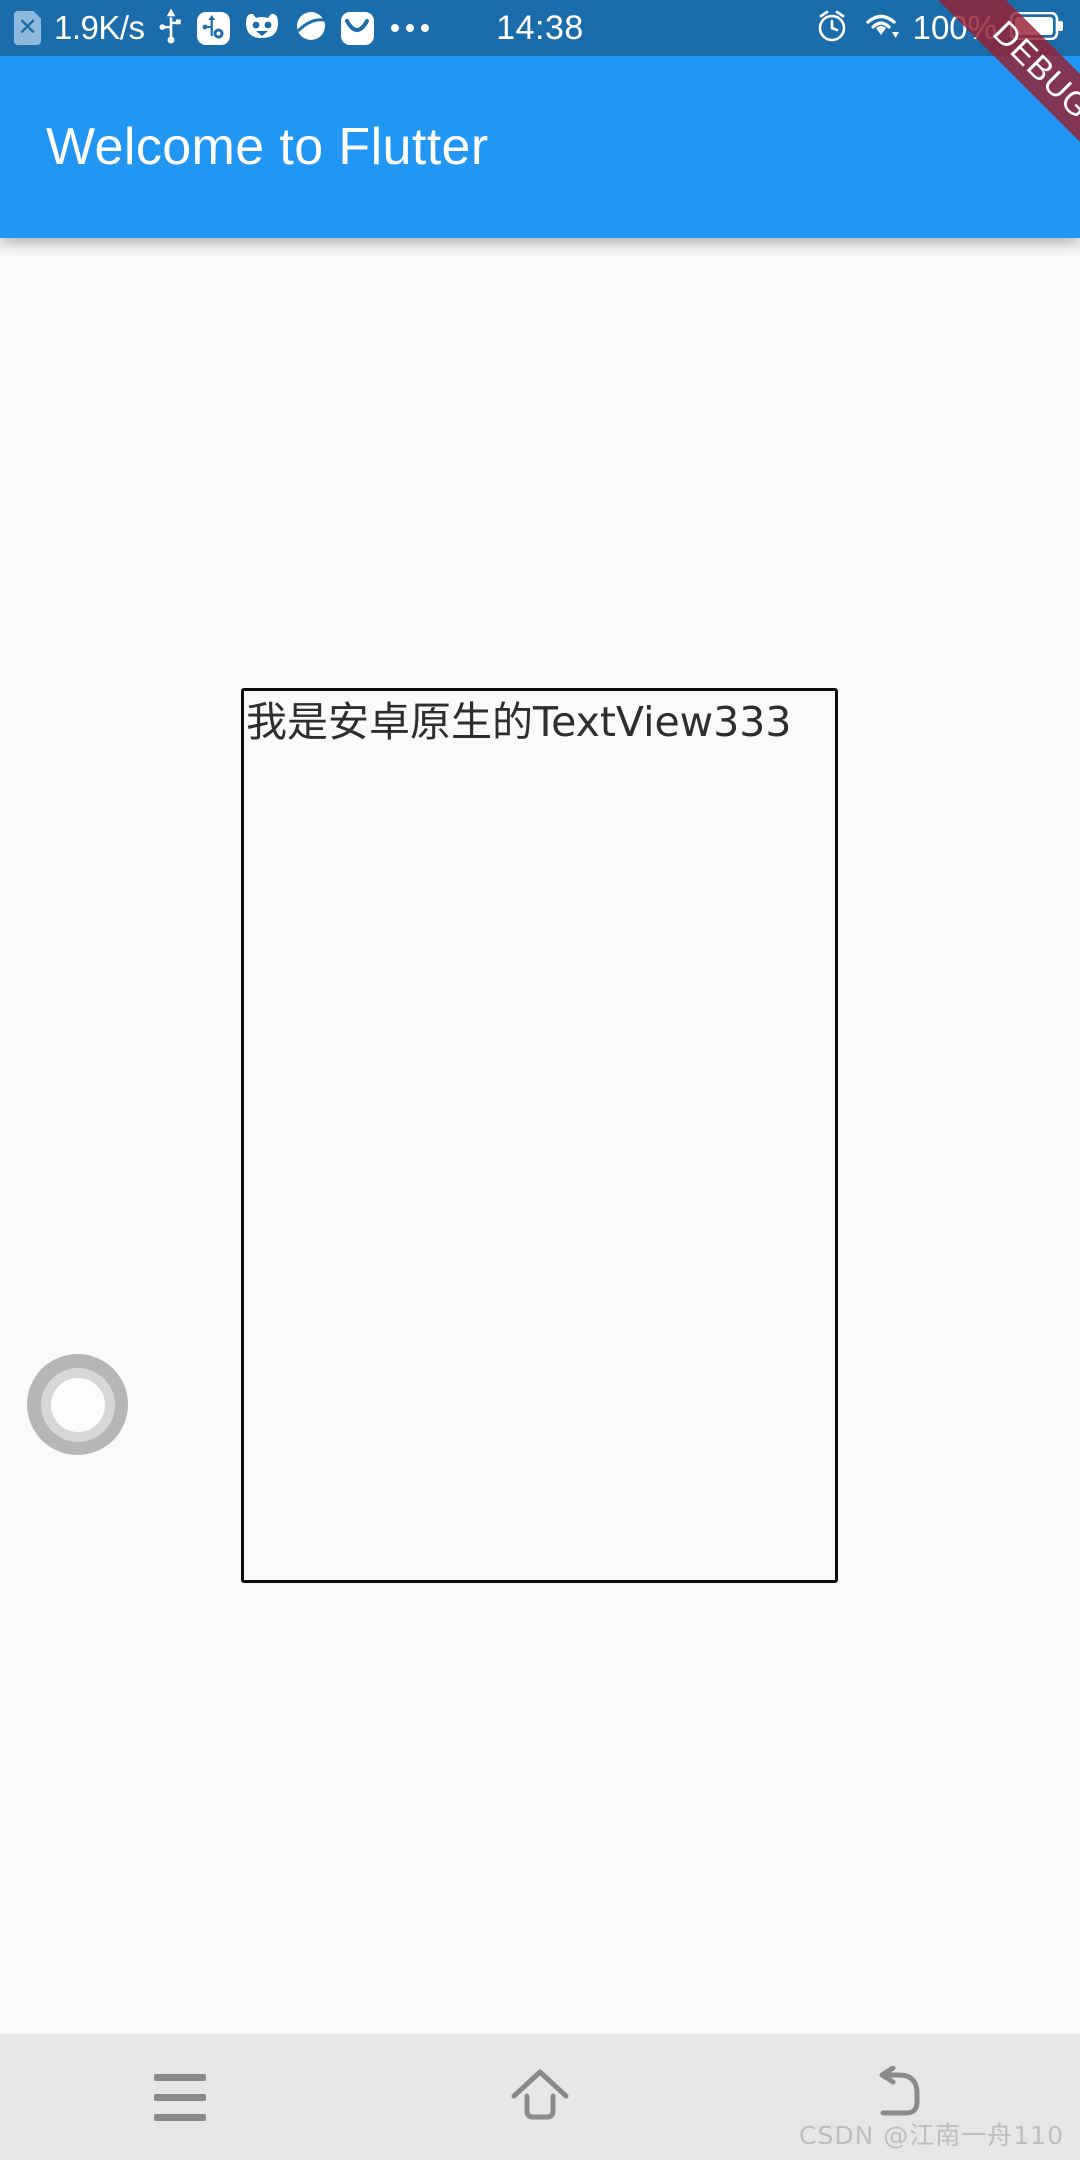 Image resolution: width=1080 pixels, height=2160 pixels. What do you see at coordinates (1036, 28) in the screenshot?
I see `battery-icon` at bounding box center [1036, 28].